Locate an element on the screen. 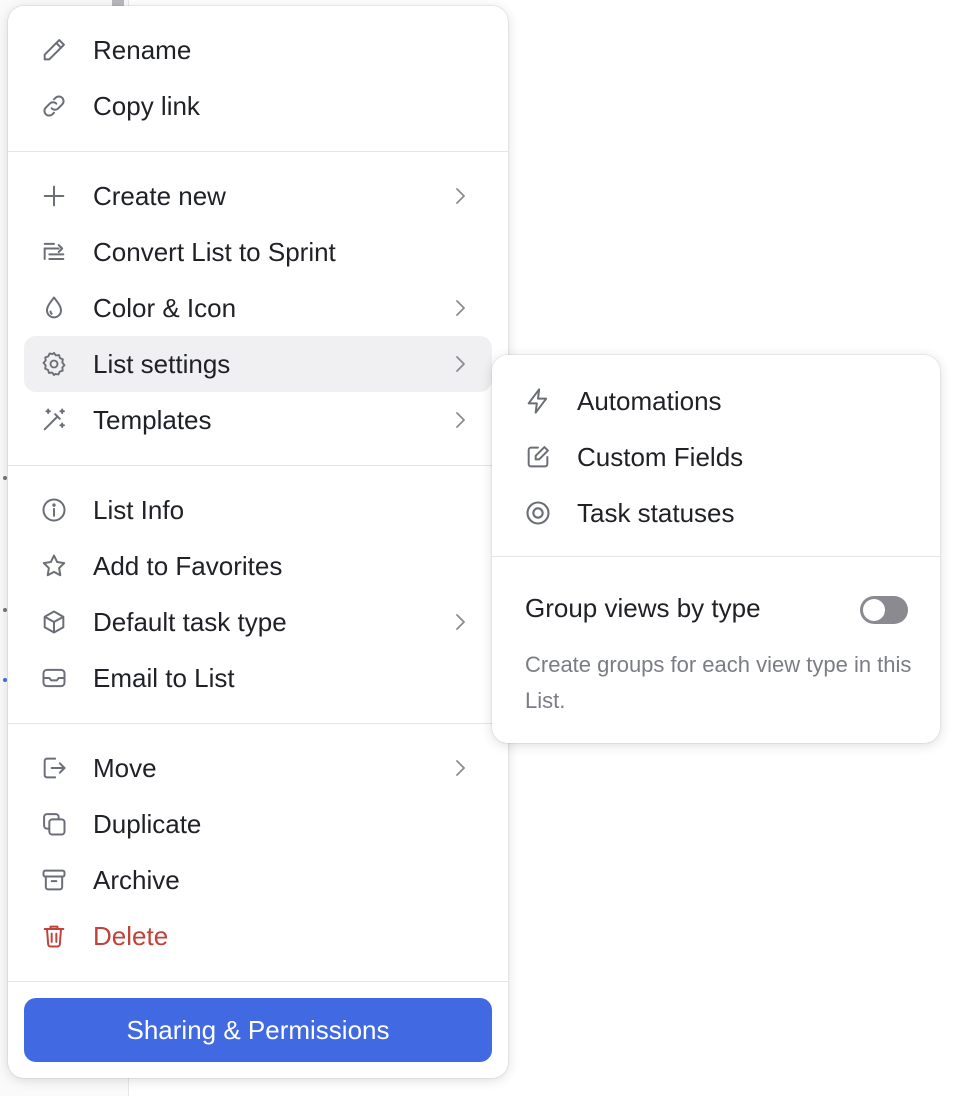 The image size is (976, 1096). submenu-item-custom-fields: Custom Fields is located at coordinates (716, 457).